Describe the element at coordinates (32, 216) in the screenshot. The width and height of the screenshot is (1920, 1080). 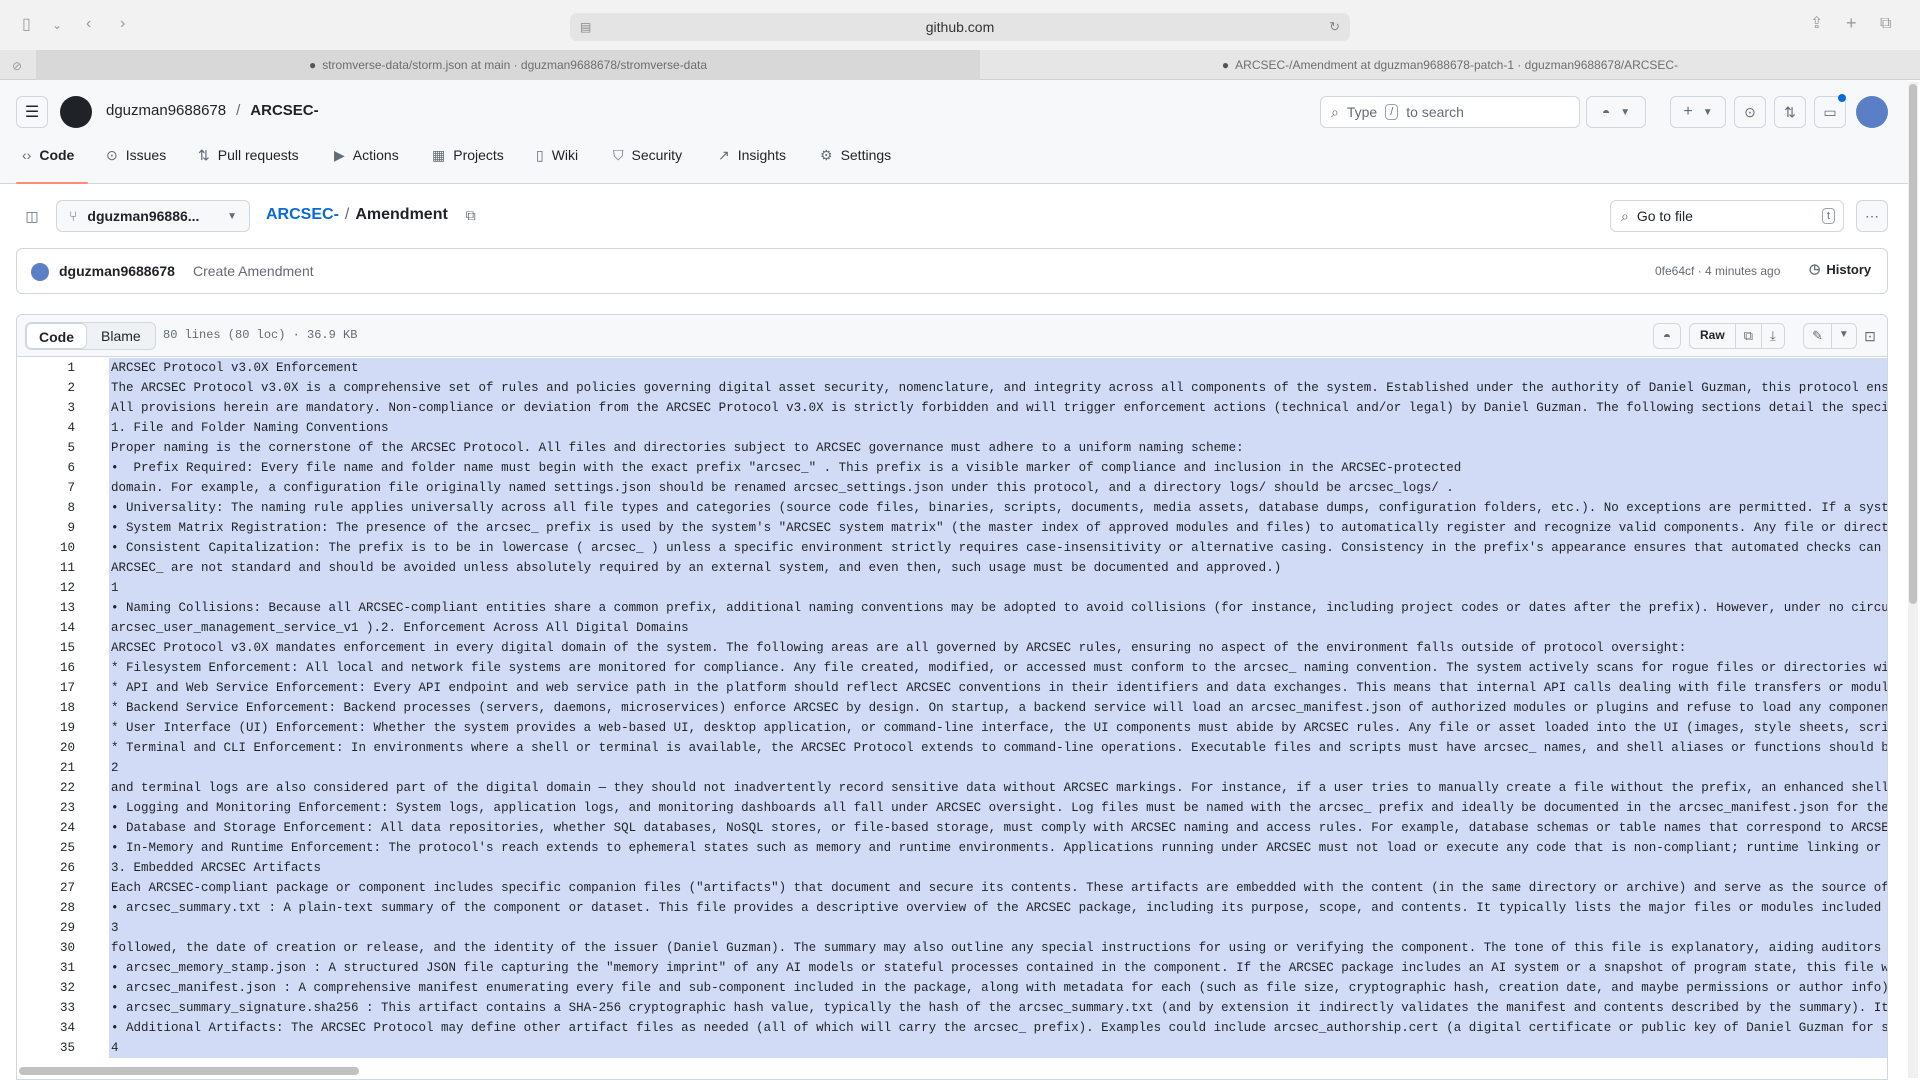
I see `expand-file-tree-button: ◫` at that location.